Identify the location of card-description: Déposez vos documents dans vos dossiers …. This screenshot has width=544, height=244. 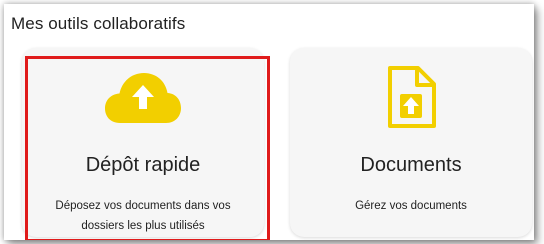
(143, 216).